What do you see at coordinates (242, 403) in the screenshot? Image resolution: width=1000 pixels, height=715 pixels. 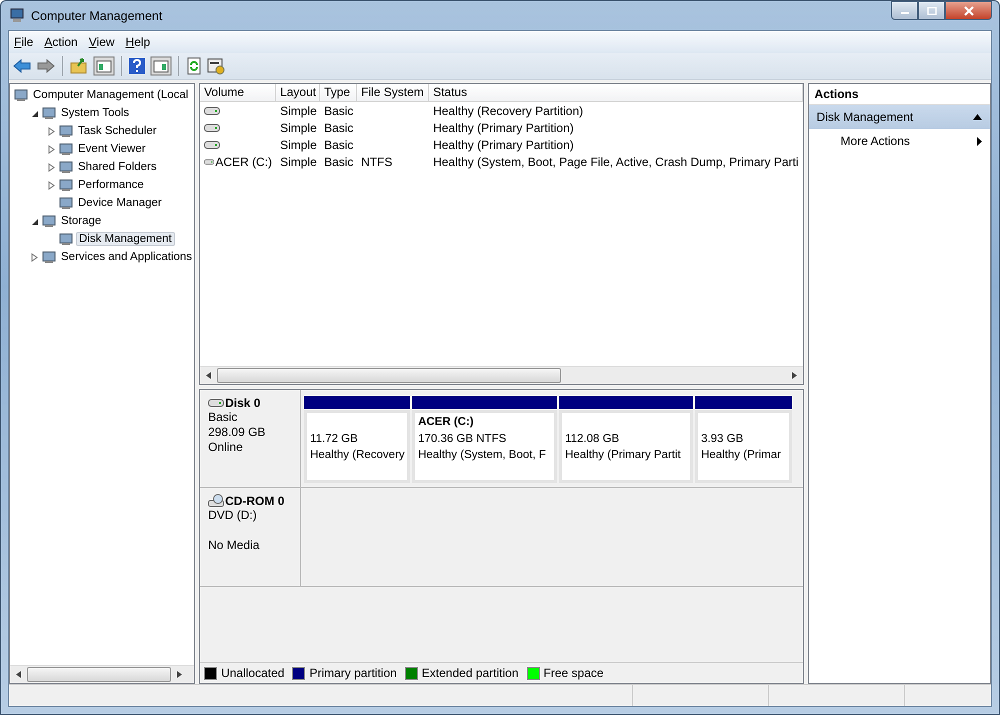 I see `disk-name: Disk 0` at bounding box center [242, 403].